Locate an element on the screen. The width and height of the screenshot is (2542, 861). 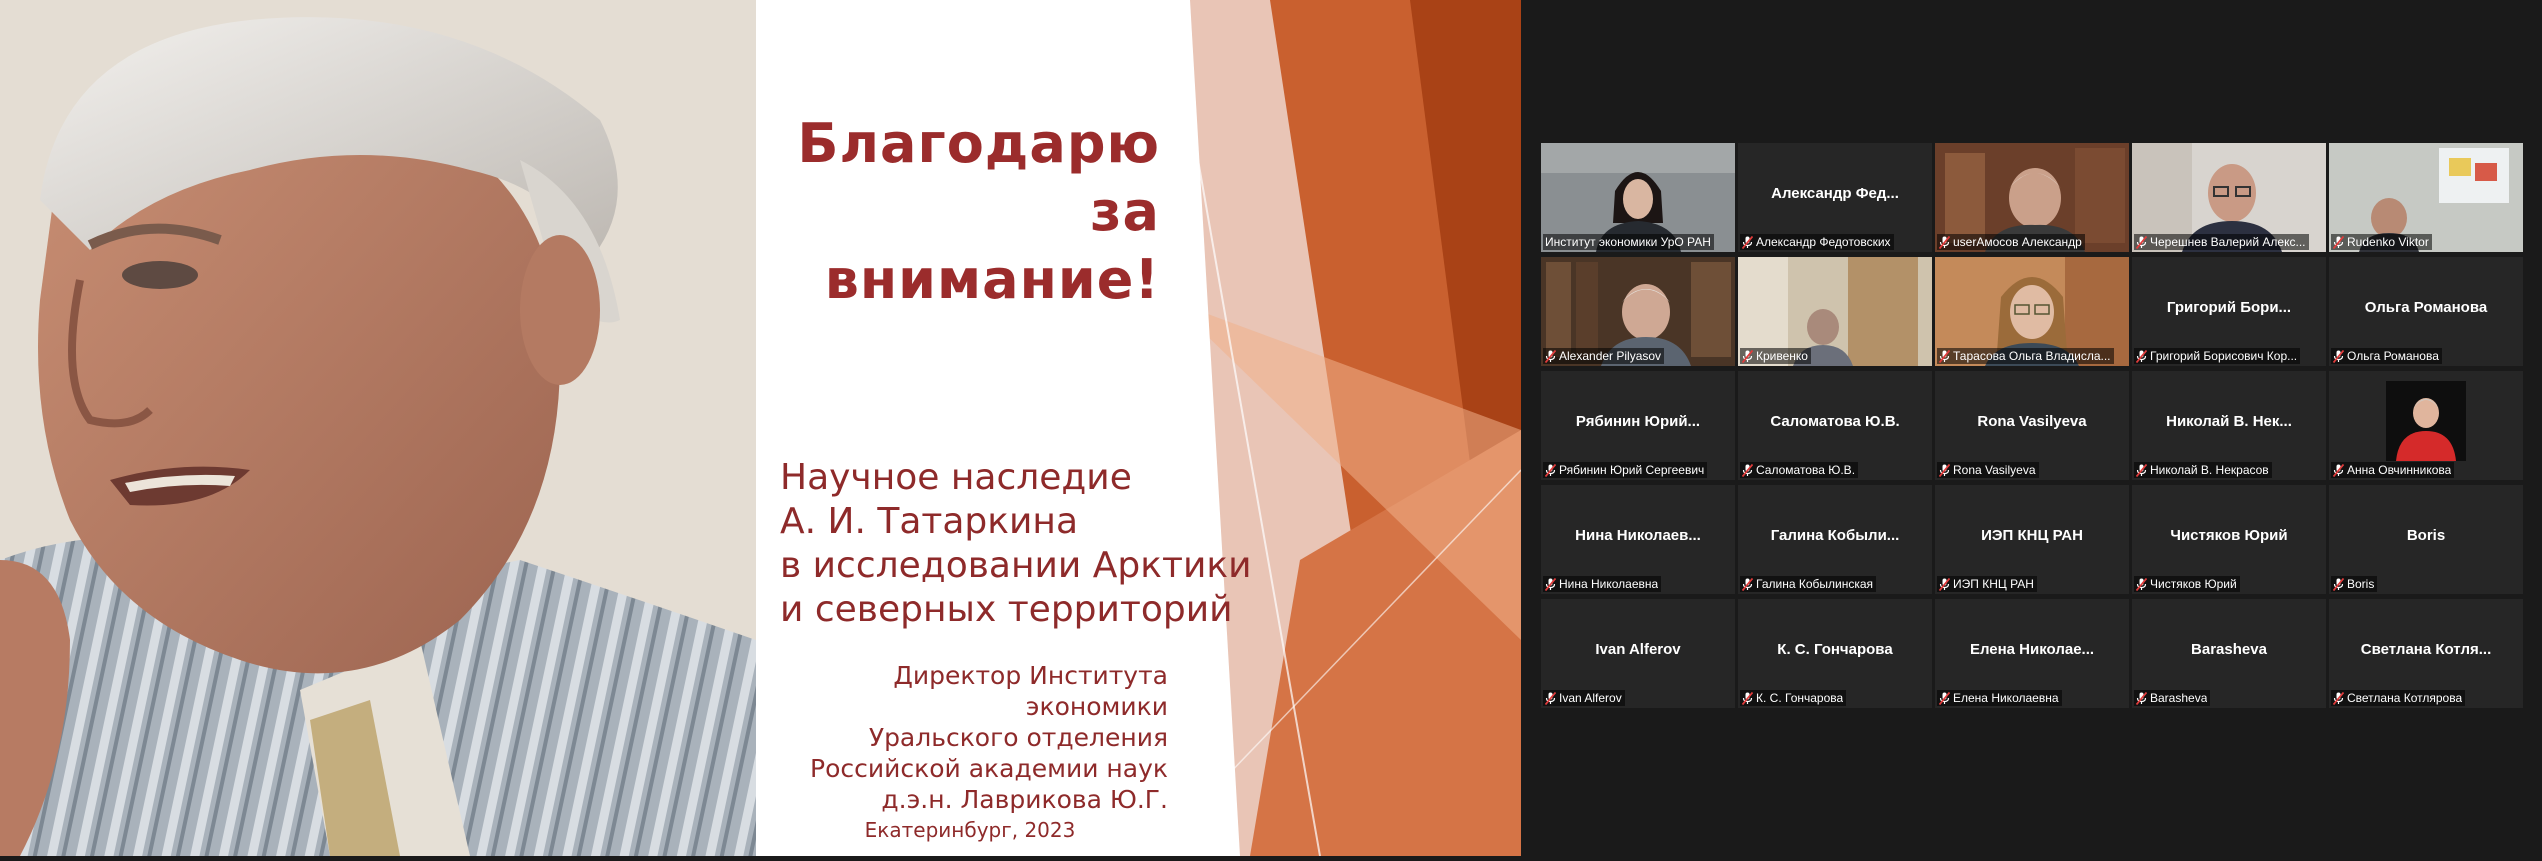
participant-name-label: Ольга Романова is located at coordinates (2386, 356).